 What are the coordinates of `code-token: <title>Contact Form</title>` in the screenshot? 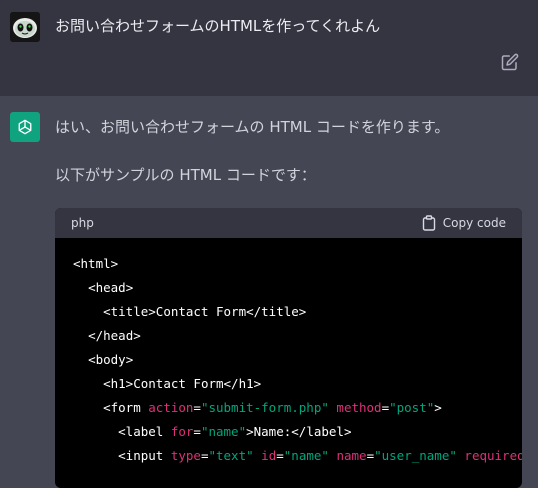 It's located at (205, 311).